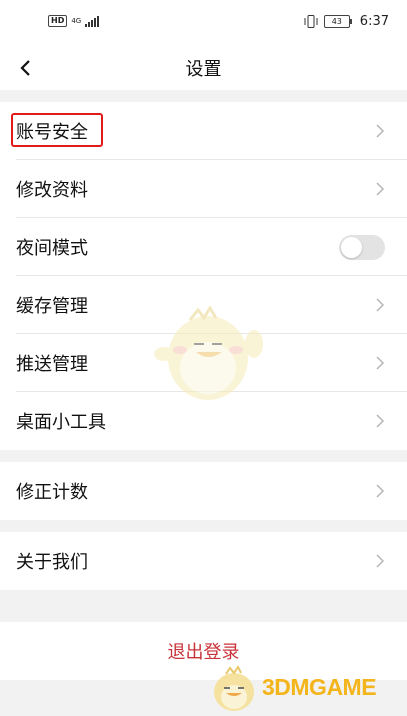  Describe the element at coordinates (311, 21) in the screenshot. I see `vibrate-icon` at that location.